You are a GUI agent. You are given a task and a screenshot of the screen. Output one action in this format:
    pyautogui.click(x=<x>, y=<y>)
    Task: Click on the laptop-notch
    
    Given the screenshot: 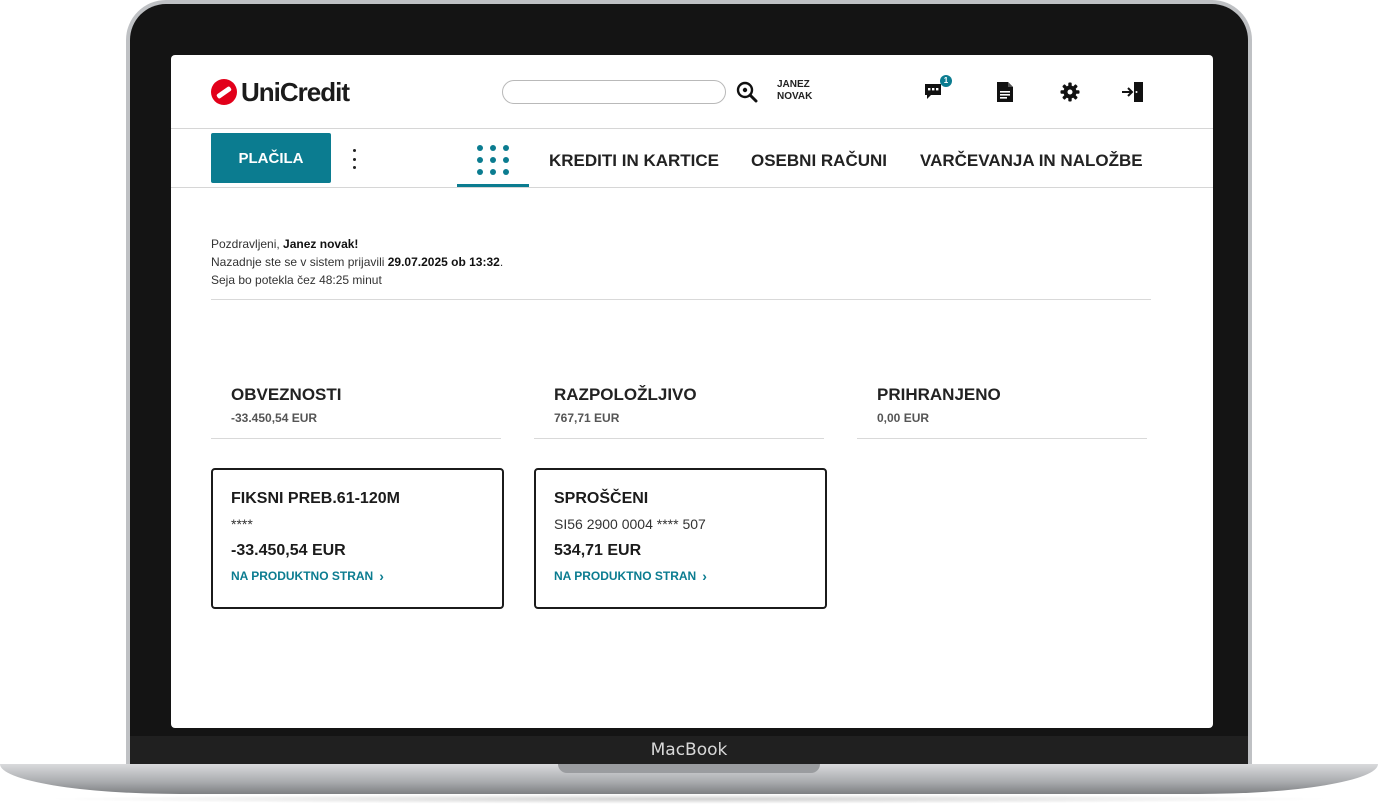 What is the action you would take?
    pyautogui.click(x=689, y=768)
    